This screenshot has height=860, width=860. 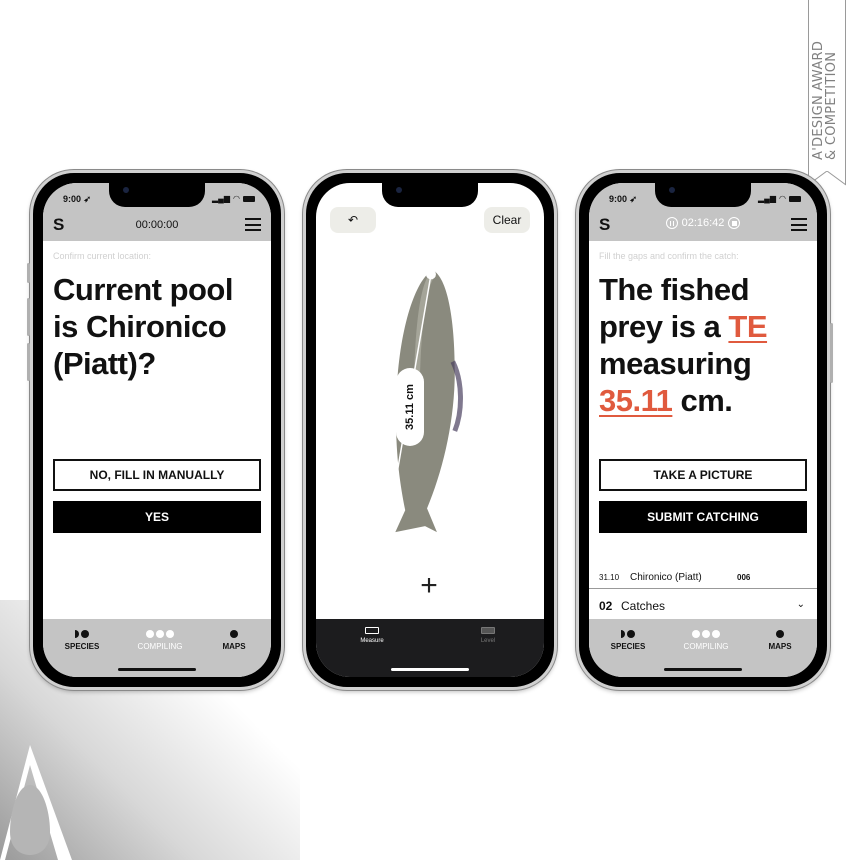 What do you see at coordinates (703, 579) in the screenshot?
I see `catch-list-item: 31.10 Chironico (Piatt) 006` at bounding box center [703, 579].